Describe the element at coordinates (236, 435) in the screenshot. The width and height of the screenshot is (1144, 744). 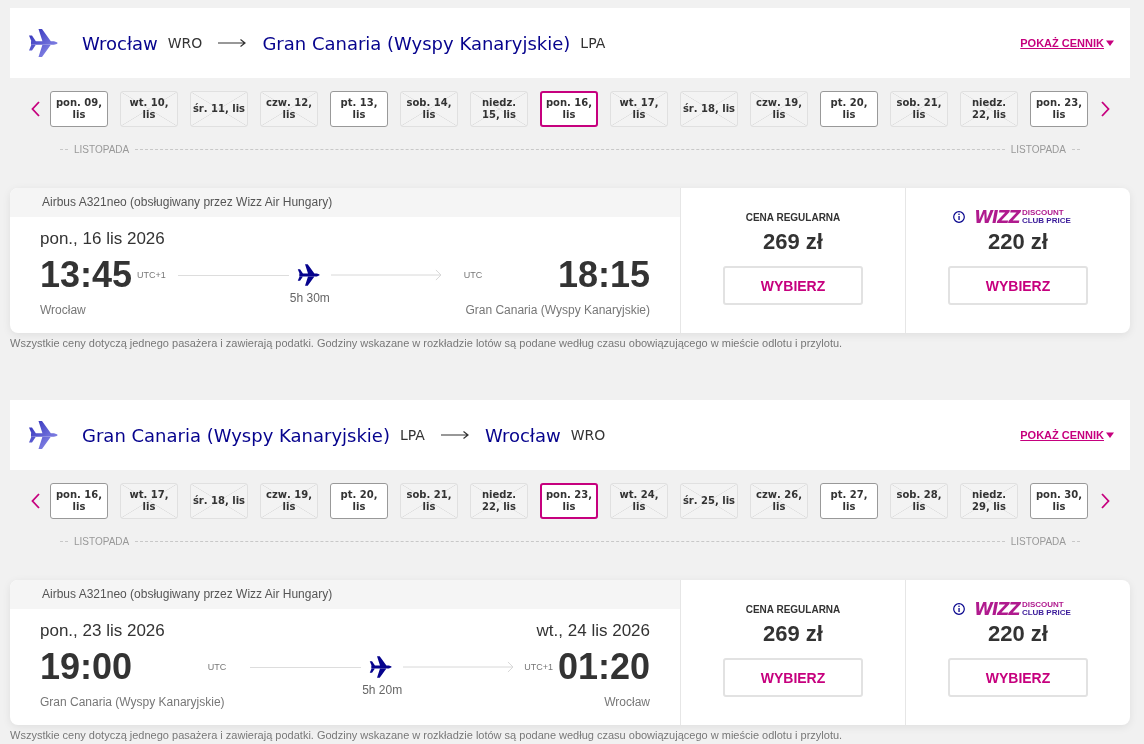
I see `origin-city: Gran Canaria (Wyspy Kanaryjskie)` at that location.